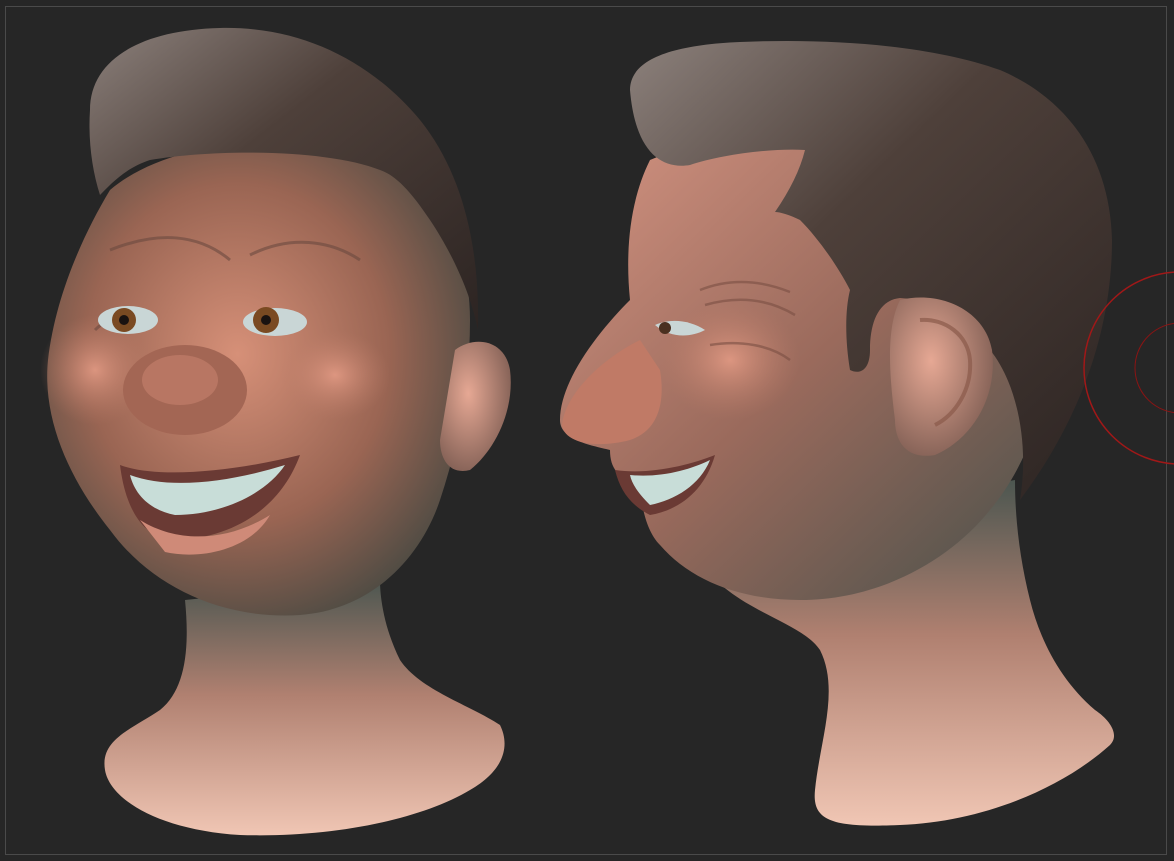 The height and width of the screenshot is (861, 1174). I want to click on front-left-pupil, so click(124, 320).